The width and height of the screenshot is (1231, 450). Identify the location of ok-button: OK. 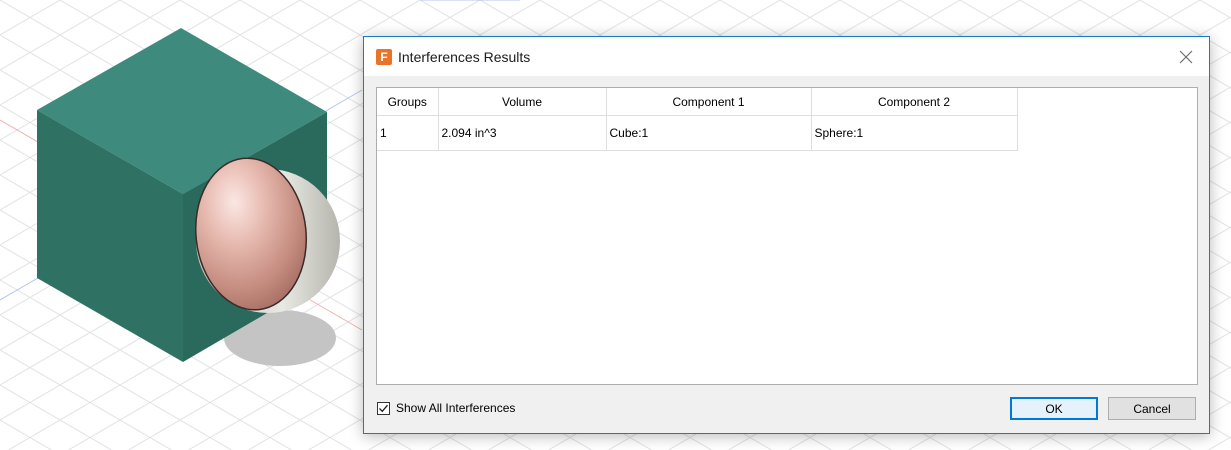
(1054, 408).